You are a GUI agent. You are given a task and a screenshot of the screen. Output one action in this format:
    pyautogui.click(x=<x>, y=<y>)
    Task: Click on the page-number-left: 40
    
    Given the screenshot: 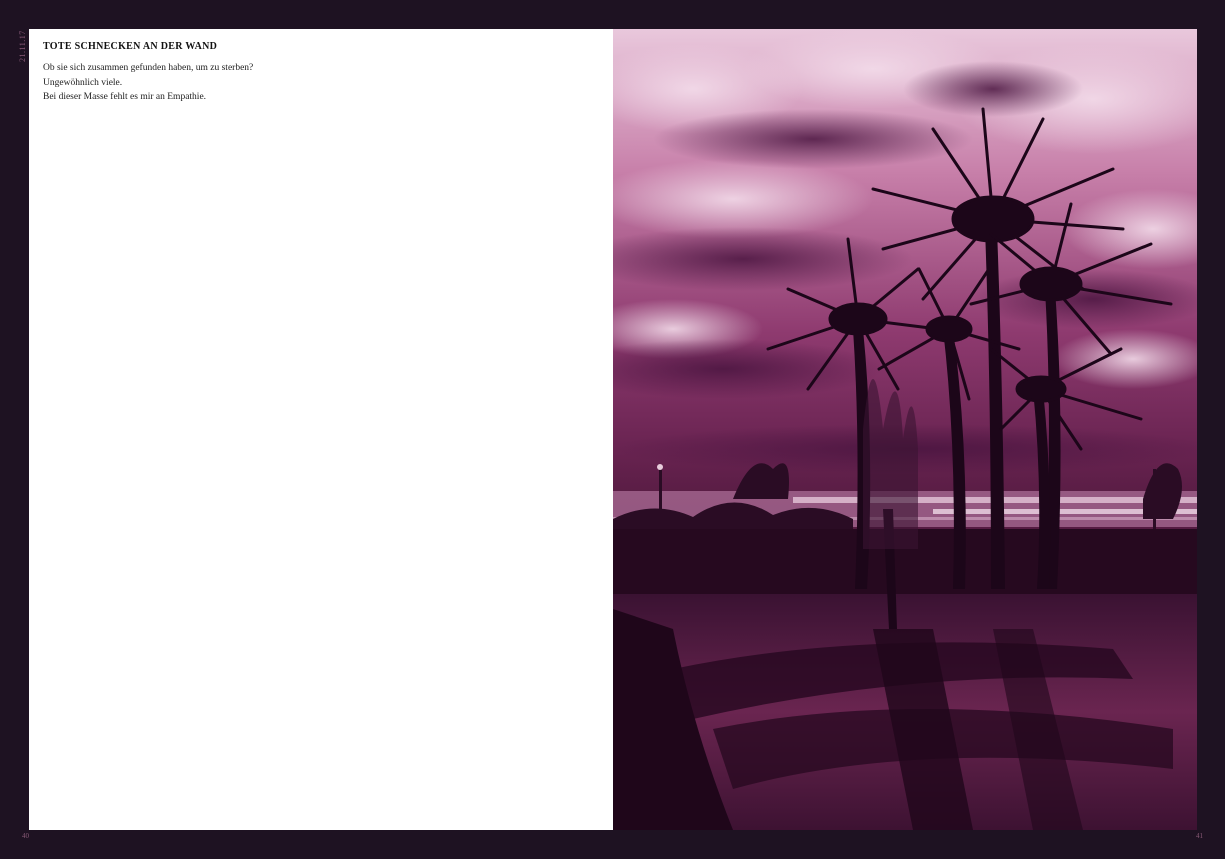 What is the action you would take?
    pyautogui.click(x=25, y=836)
    